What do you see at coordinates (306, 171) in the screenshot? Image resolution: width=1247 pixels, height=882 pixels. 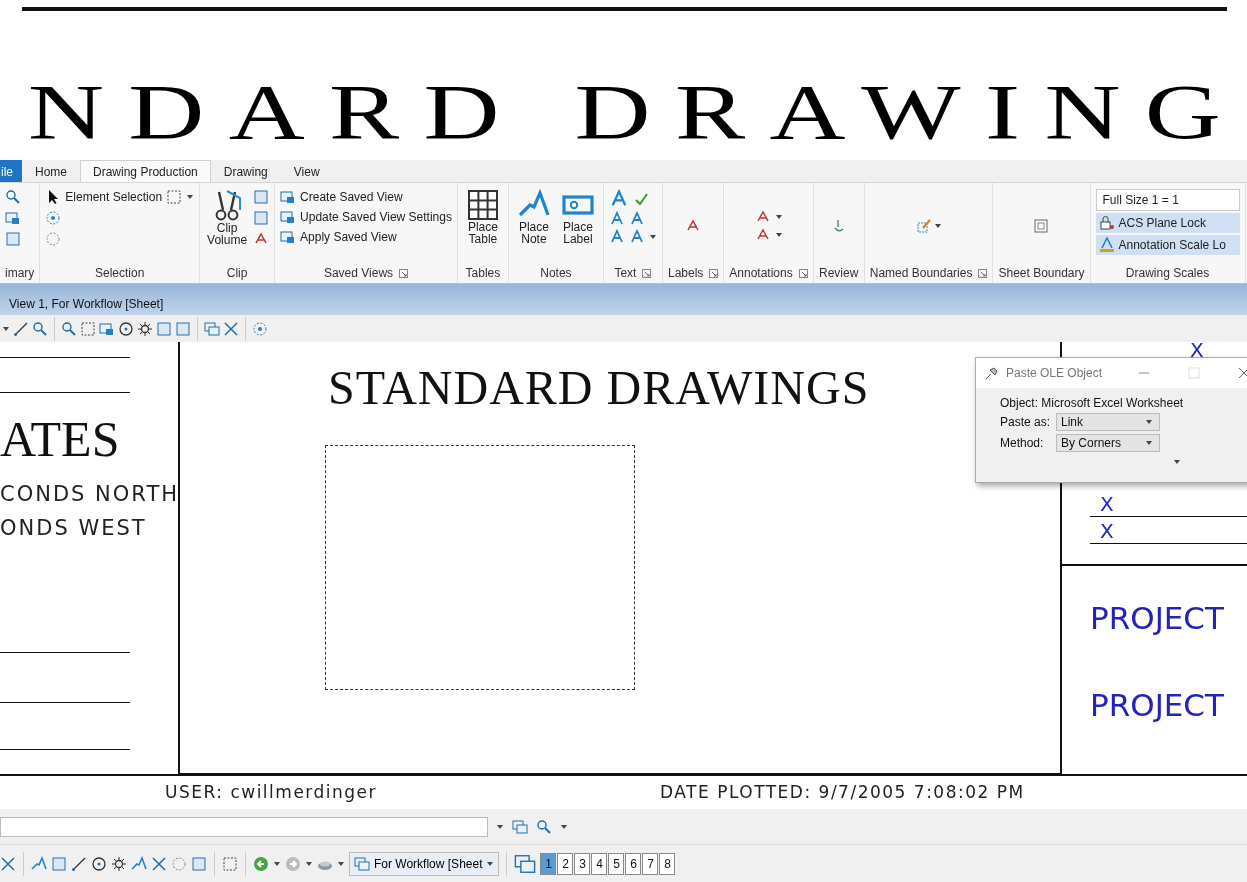 I see `ribbon-tab: View` at bounding box center [306, 171].